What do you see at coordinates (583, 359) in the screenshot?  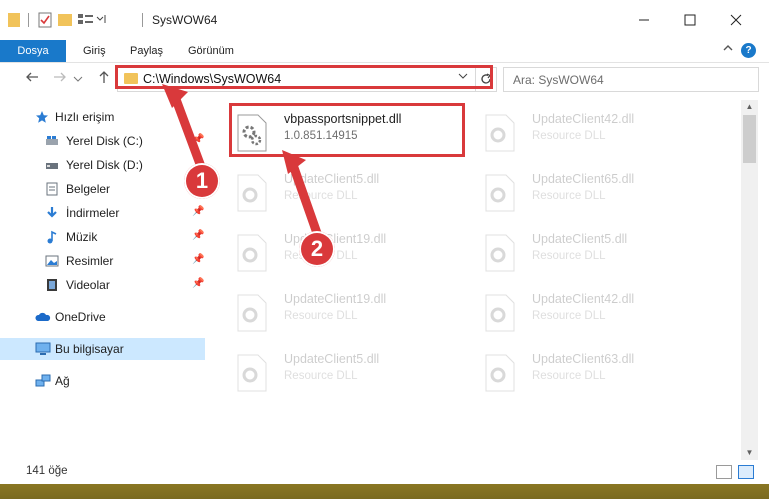 I see `file-name: UpdateClient63.dll` at bounding box center [583, 359].